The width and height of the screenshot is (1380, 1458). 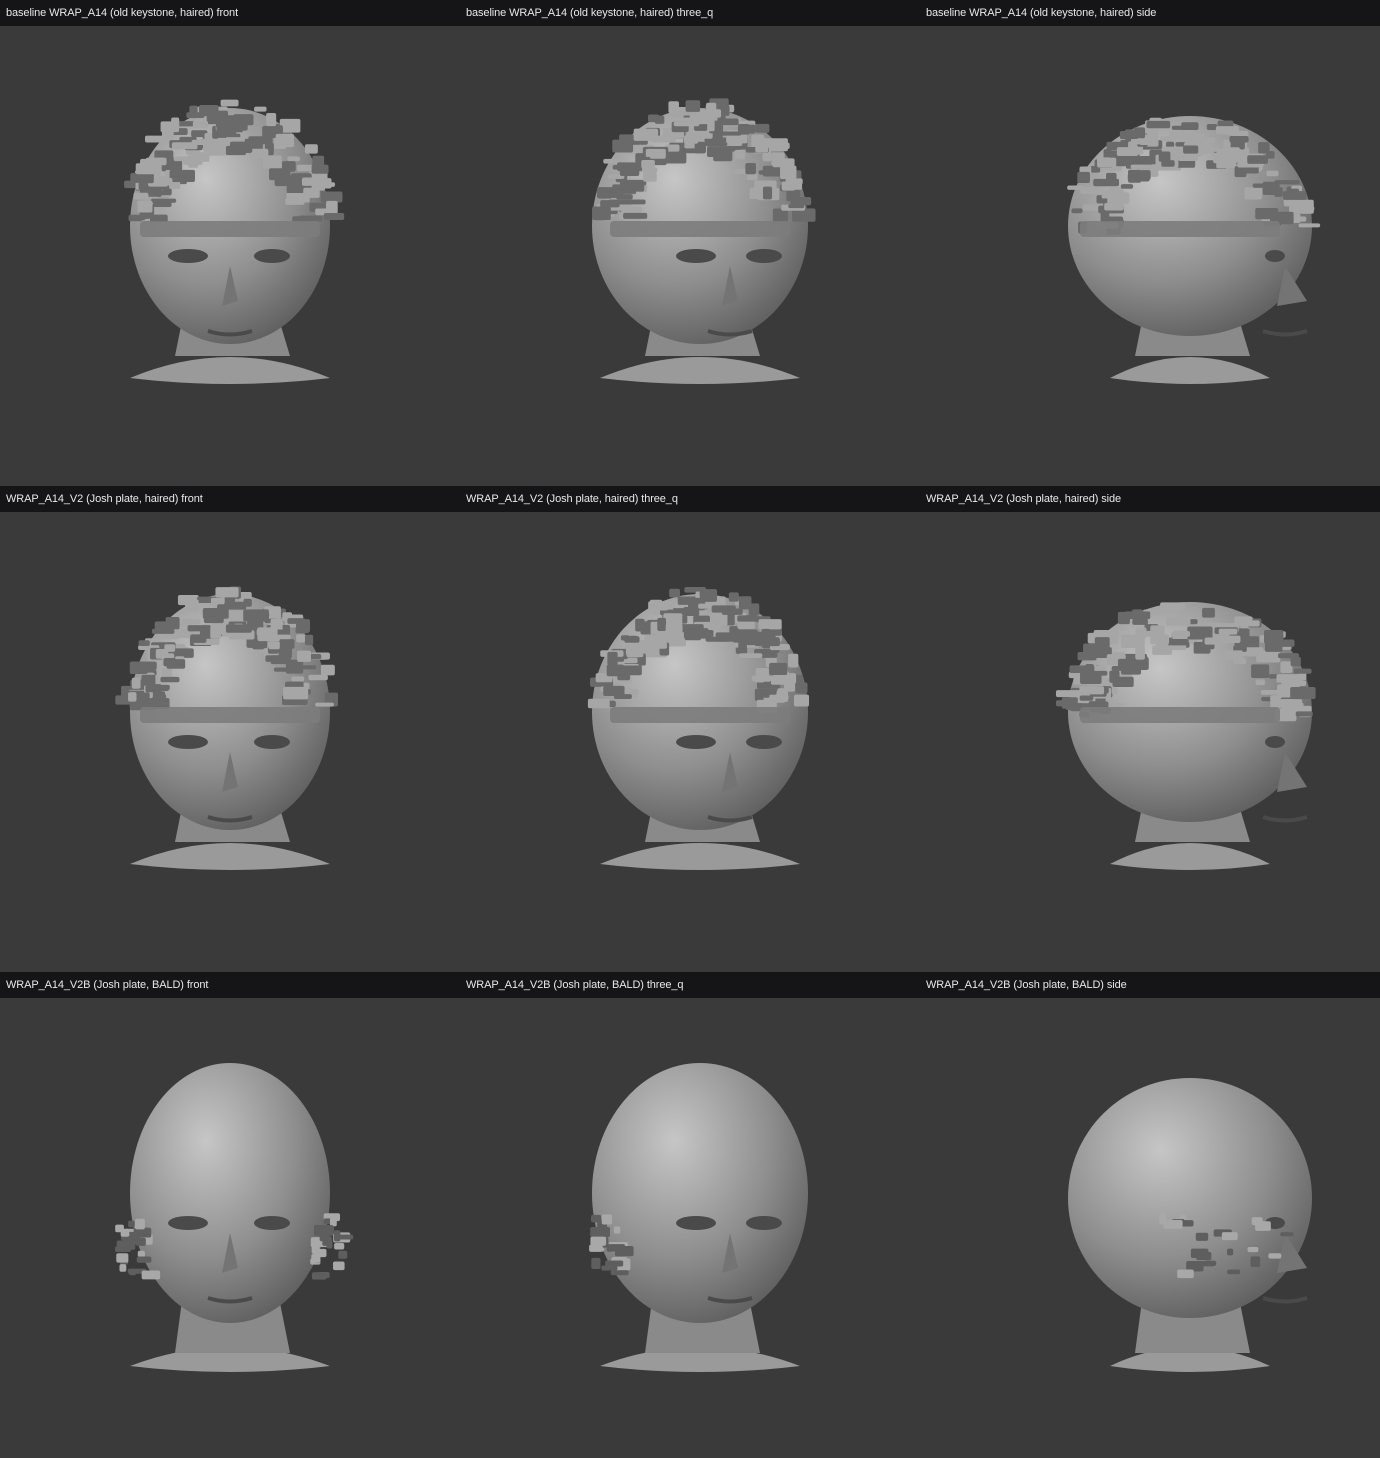 I want to click on render-cell: WRAP_A14_V2 (Josh plate, haired) three_q, so click(x=690, y=729).